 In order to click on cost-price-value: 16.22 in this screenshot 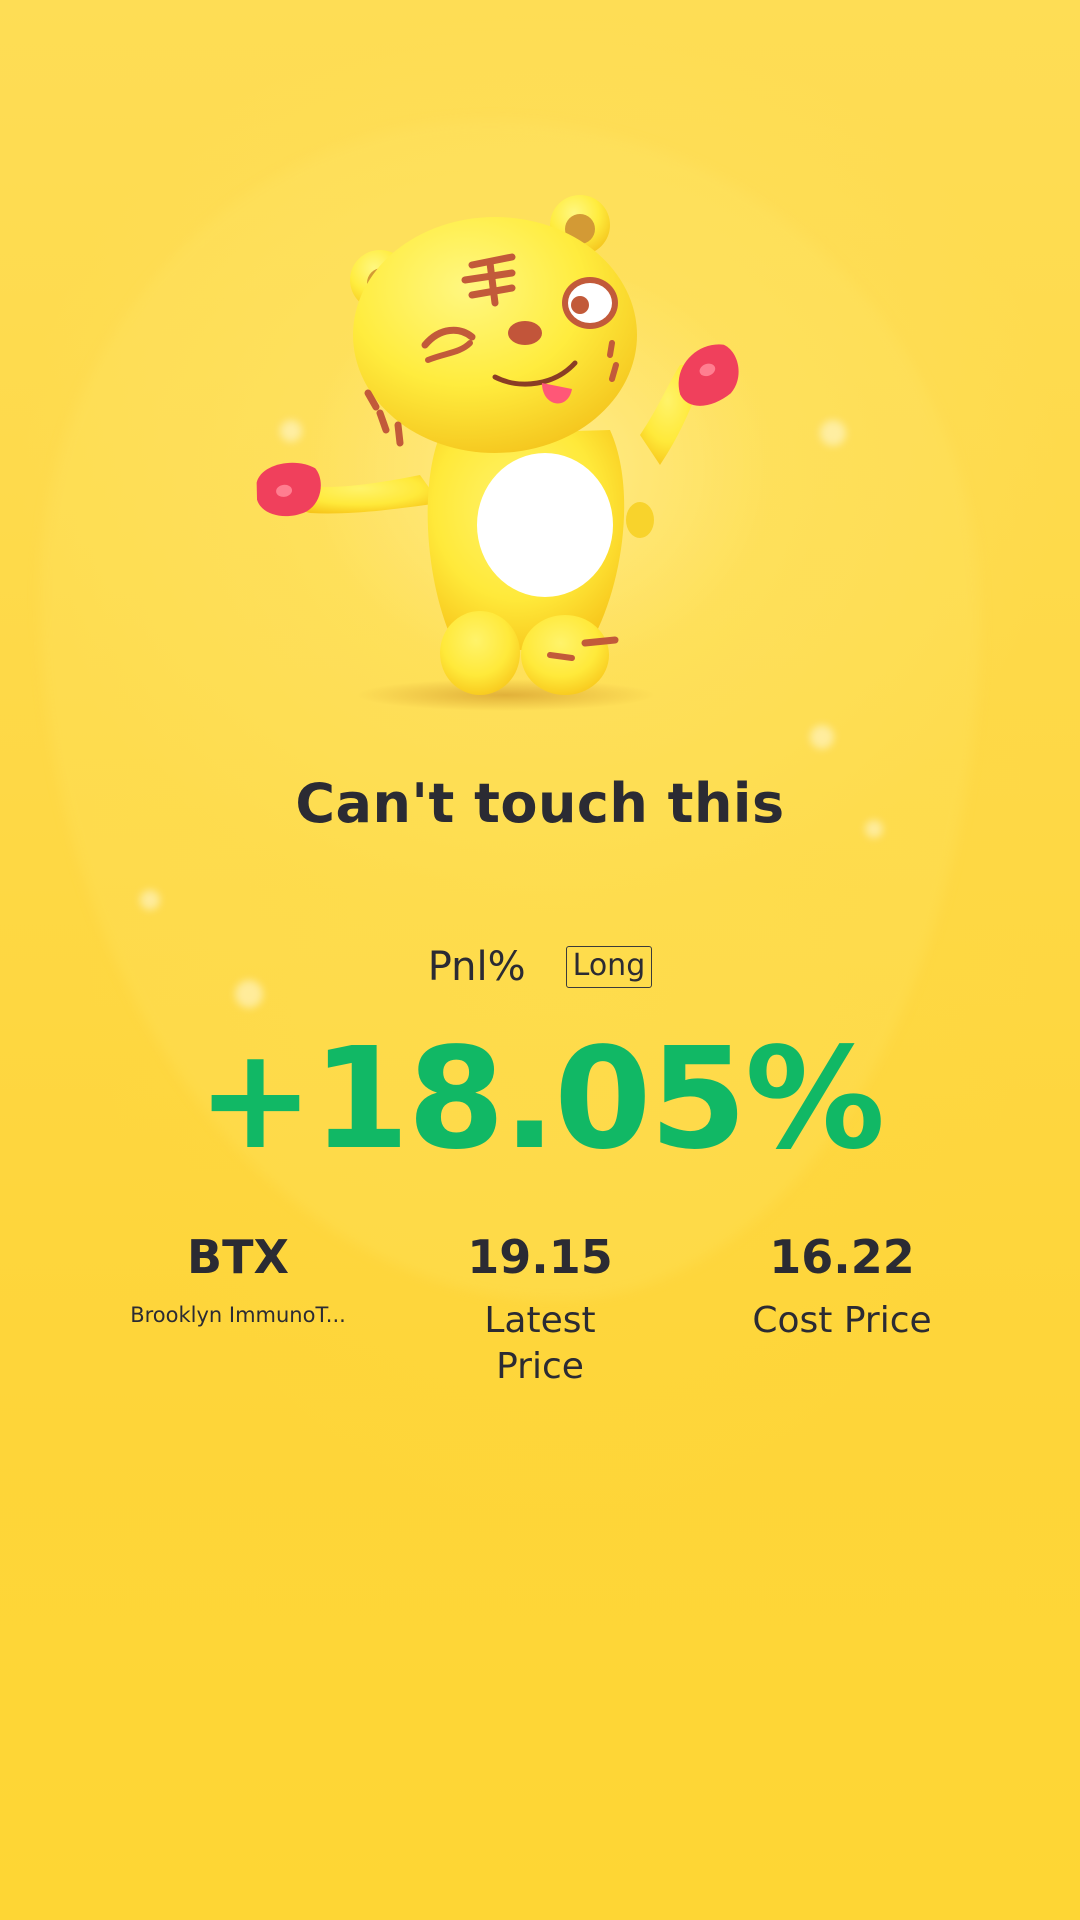, I will do `click(842, 1257)`.